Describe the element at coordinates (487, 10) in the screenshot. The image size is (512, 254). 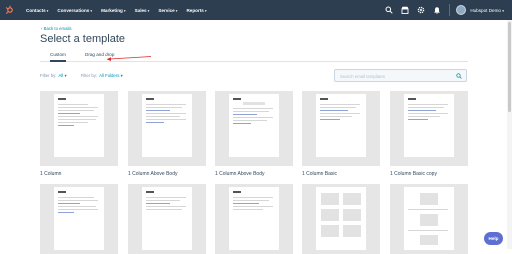
I see `account-menu-username: Hubspot Demo ▾` at that location.